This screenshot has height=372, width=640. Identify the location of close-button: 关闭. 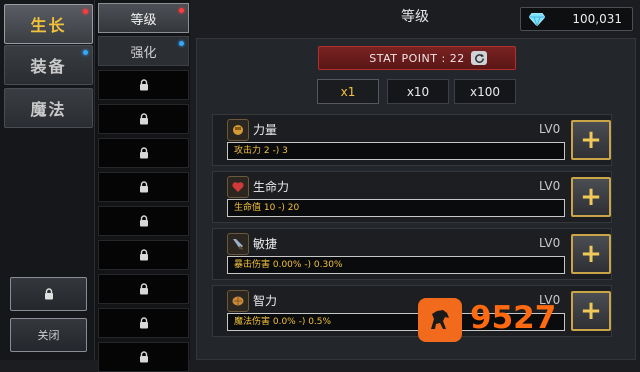
(48, 335).